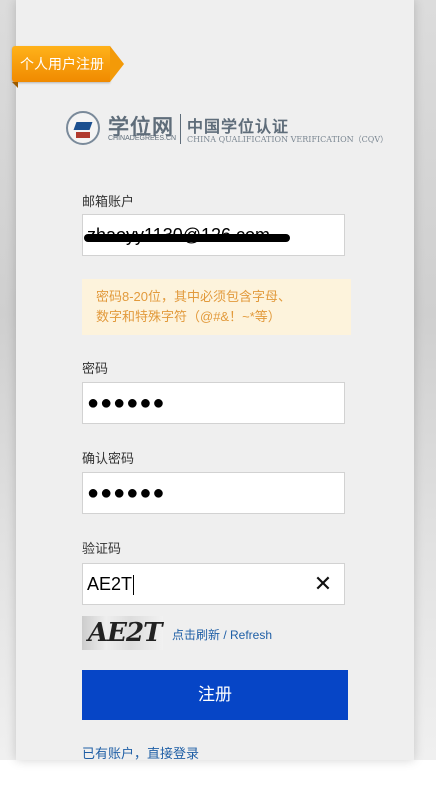 Image resolution: width=436 pixels, height=787 pixels. Describe the element at coordinates (323, 584) in the screenshot. I see `close-icon: ✕` at that location.